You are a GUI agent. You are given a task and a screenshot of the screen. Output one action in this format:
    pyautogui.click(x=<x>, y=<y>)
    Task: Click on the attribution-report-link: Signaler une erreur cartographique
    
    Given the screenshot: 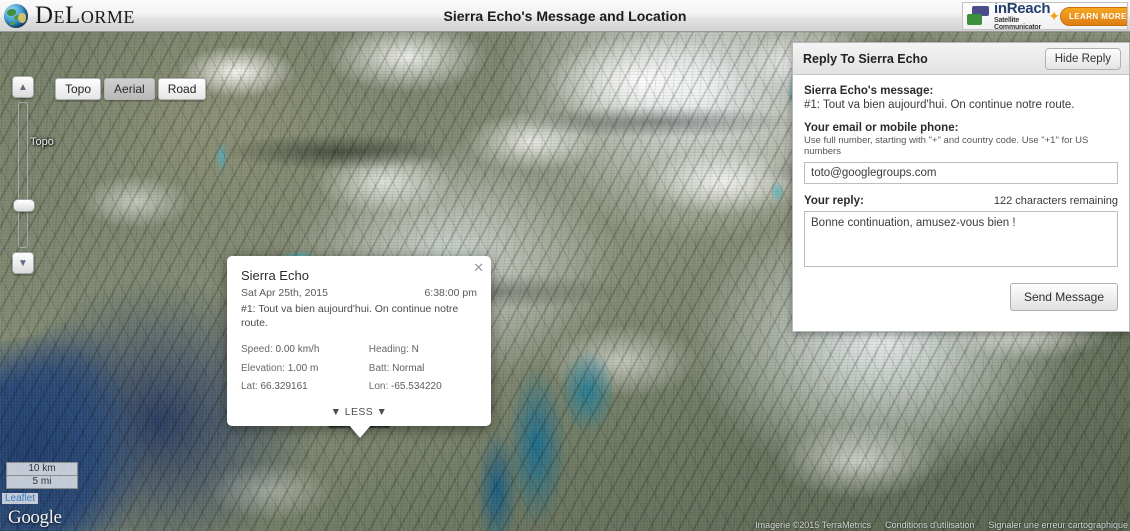 What is the action you would take?
    pyautogui.click(x=1058, y=525)
    